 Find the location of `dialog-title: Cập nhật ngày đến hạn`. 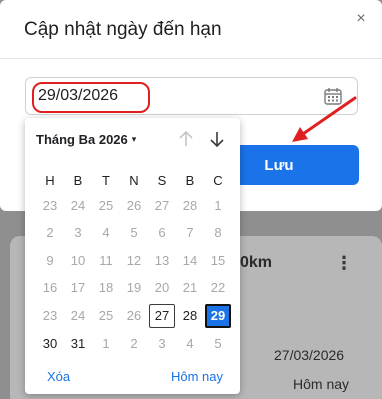

dialog-title: Cập nhật ngày đến hạn is located at coordinates (123, 29).